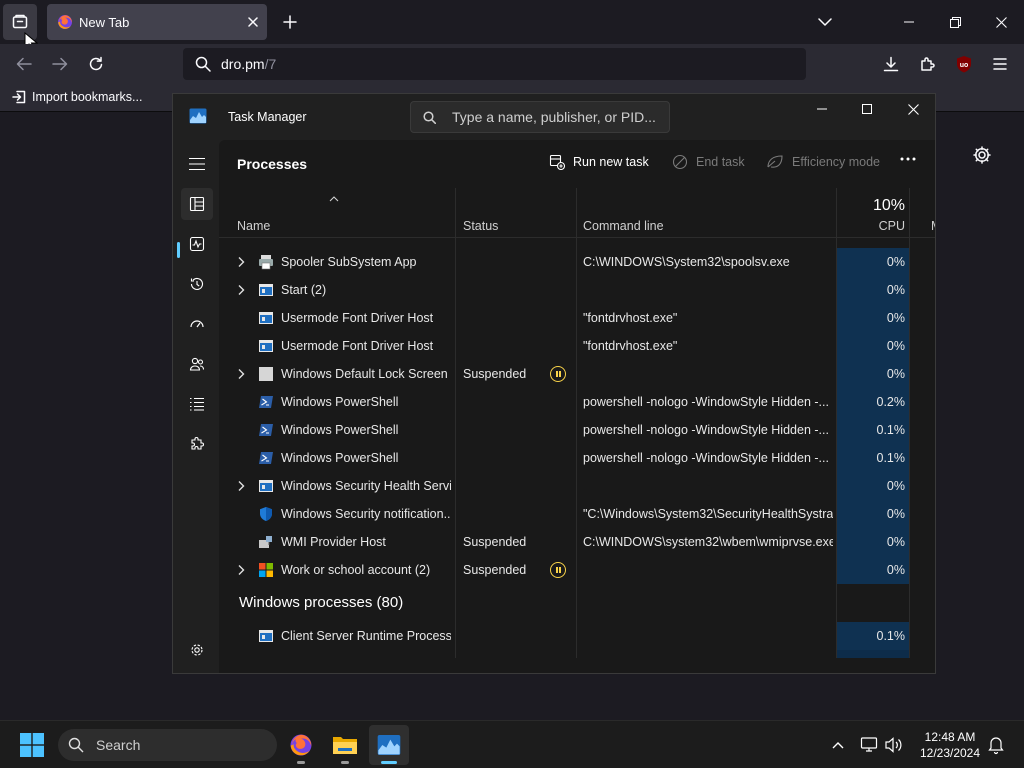 This screenshot has width=1024, height=768. What do you see at coordinates (825, 22) in the screenshot?
I see `tab-overflow-button` at bounding box center [825, 22].